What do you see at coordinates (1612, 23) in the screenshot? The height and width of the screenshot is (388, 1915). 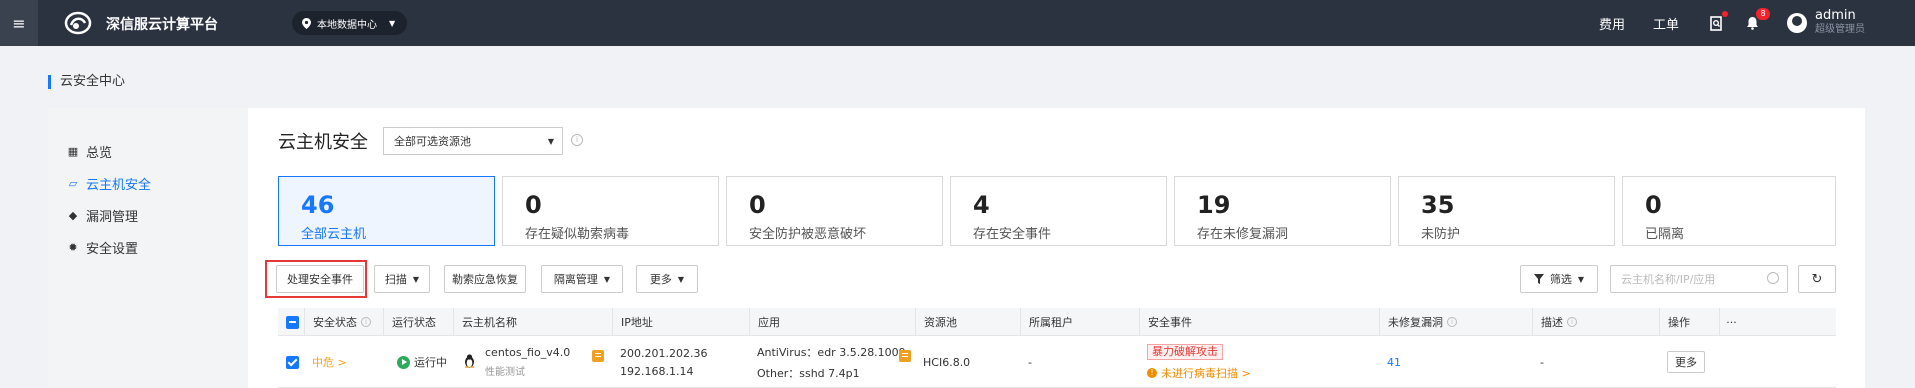 I see `billing-link: 费用` at bounding box center [1612, 23].